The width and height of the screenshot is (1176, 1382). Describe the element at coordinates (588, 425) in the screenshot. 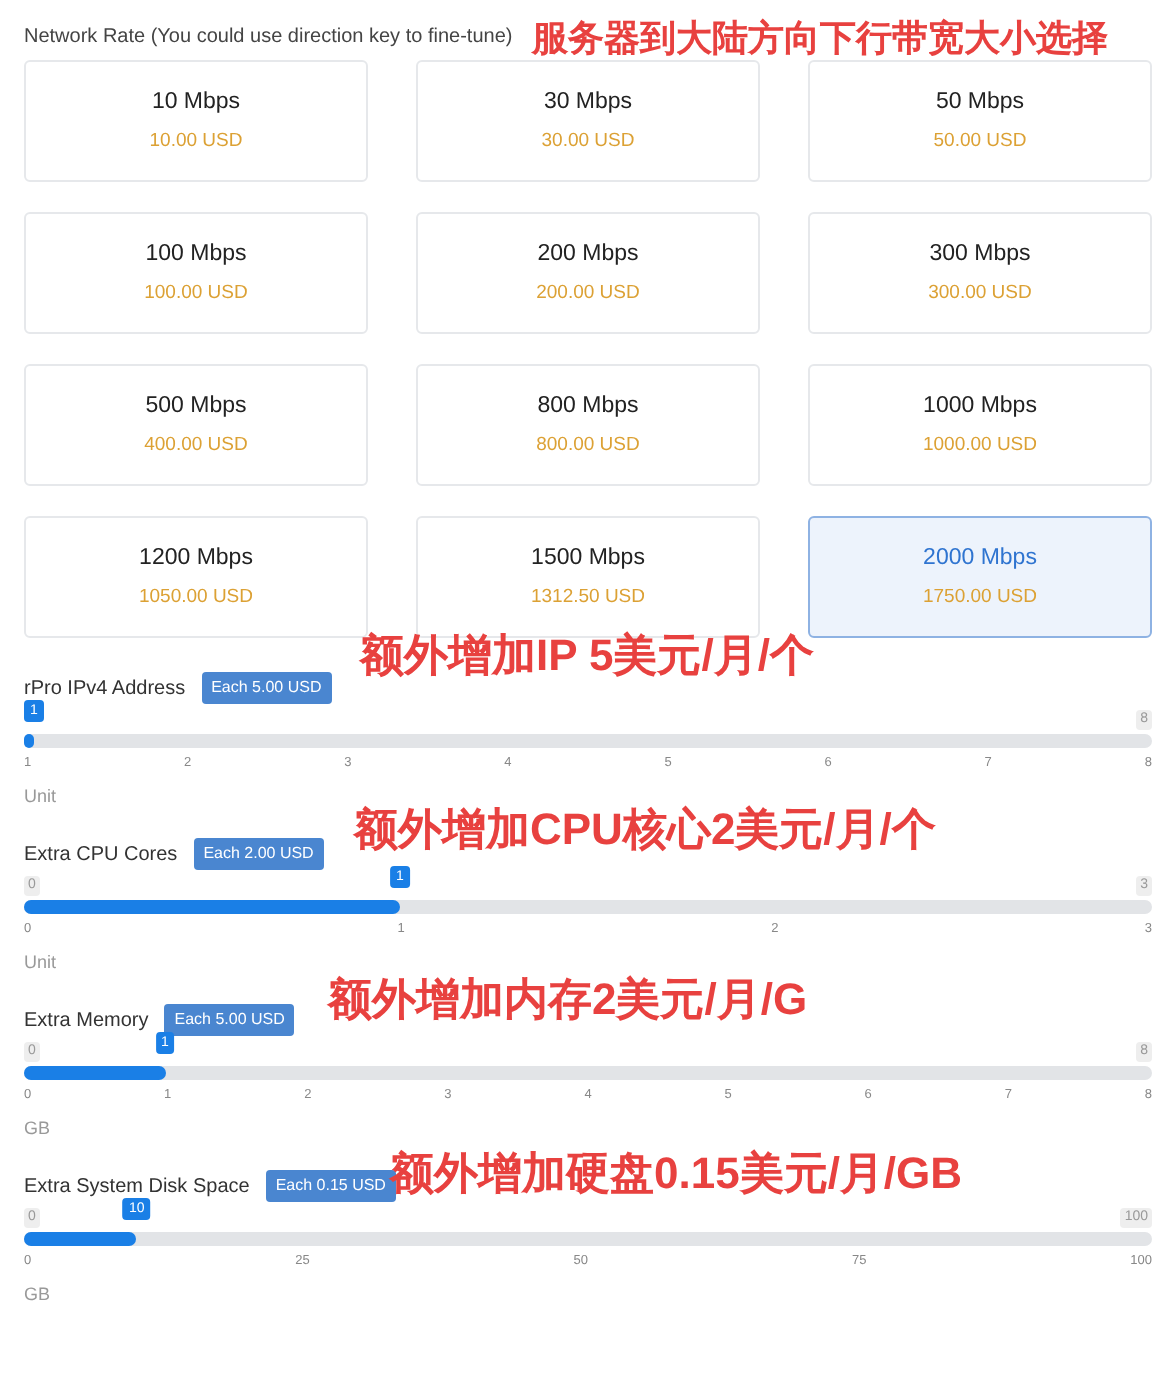

I see `rate-option: 800 Mbps 800.00 USD` at that location.